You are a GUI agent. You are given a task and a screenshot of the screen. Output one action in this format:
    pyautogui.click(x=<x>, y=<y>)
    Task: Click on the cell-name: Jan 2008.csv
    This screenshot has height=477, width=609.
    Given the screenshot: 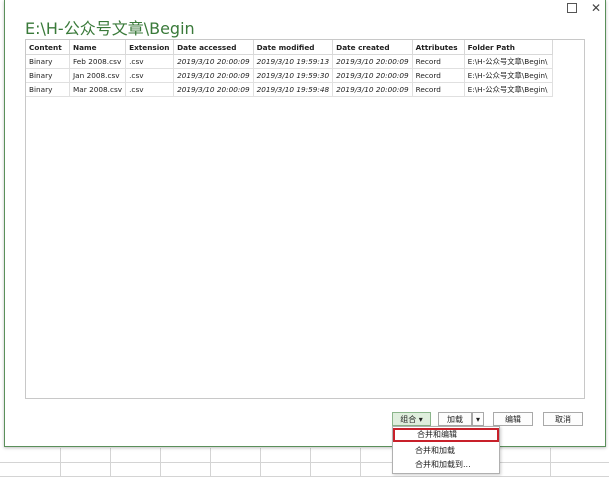 What is the action you would take?
    pyautogui.click(x=98, y=75)
    